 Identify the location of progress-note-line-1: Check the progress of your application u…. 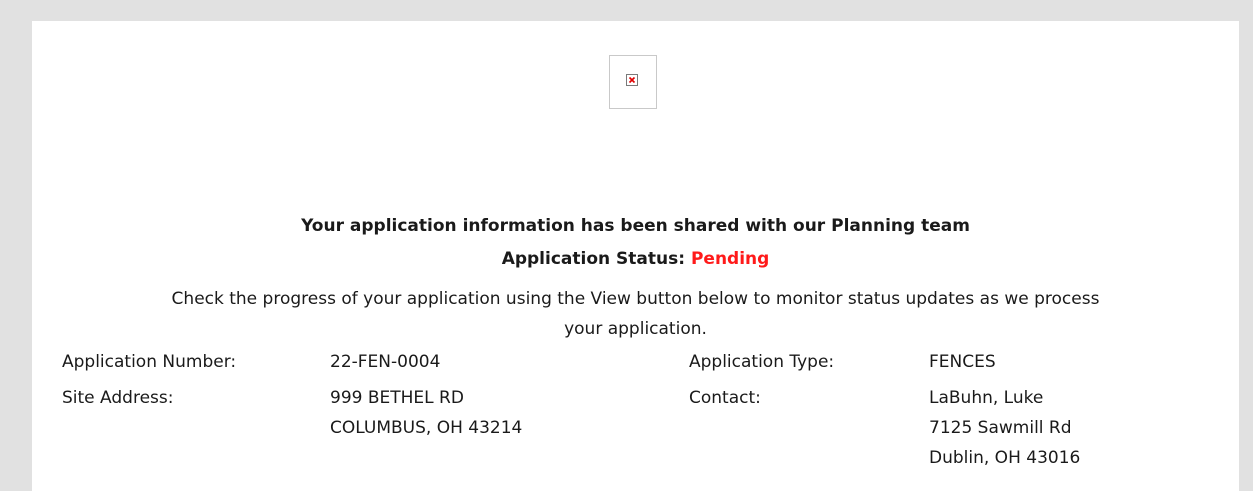
(635, 299).